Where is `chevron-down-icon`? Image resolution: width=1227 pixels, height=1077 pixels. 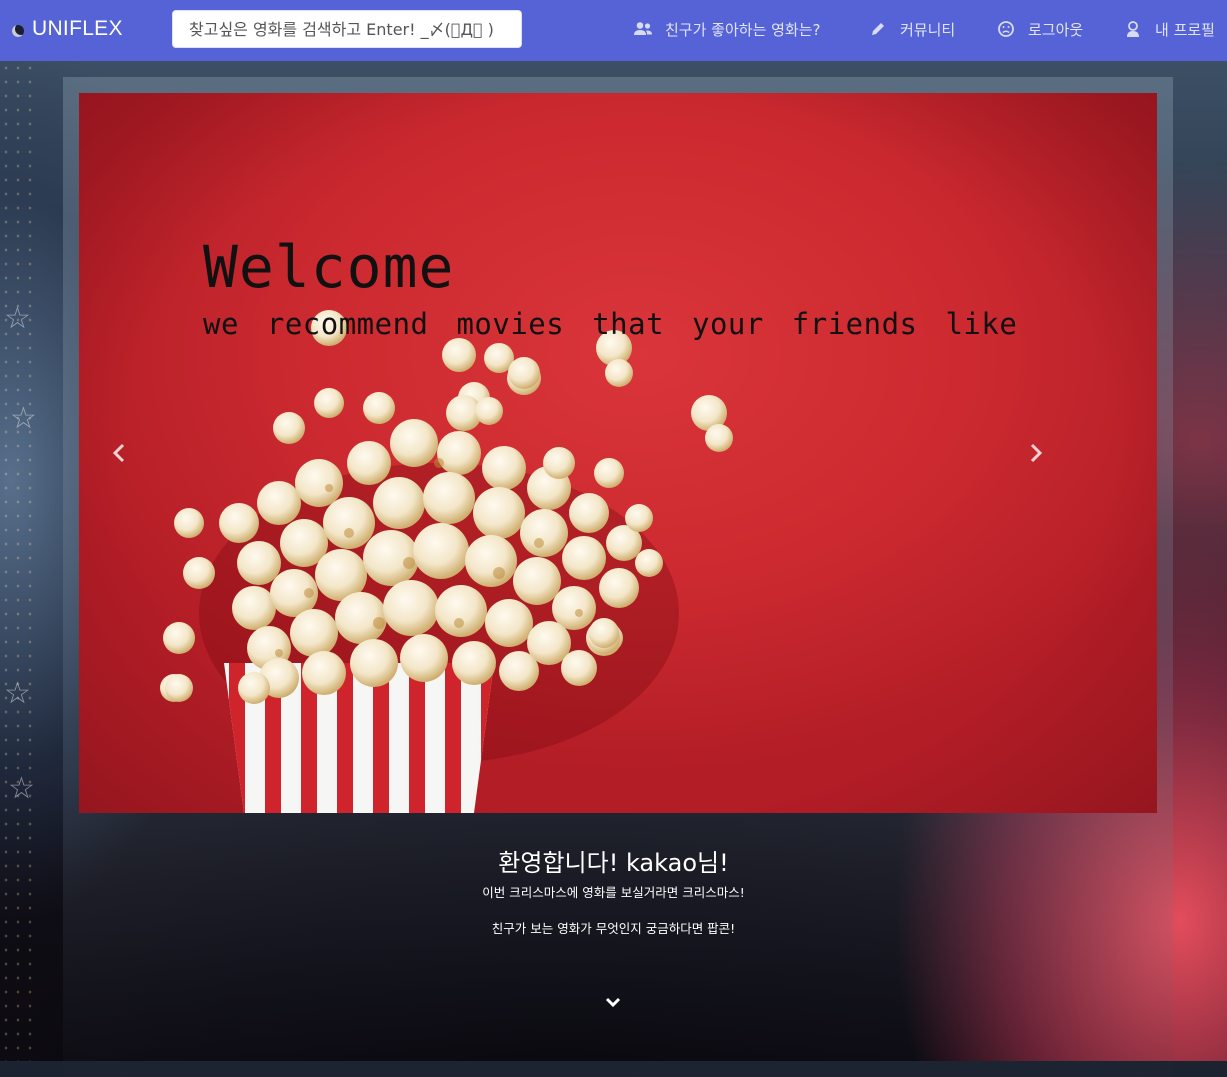 chevron-down-icon is located at coordinates (613, 1002).